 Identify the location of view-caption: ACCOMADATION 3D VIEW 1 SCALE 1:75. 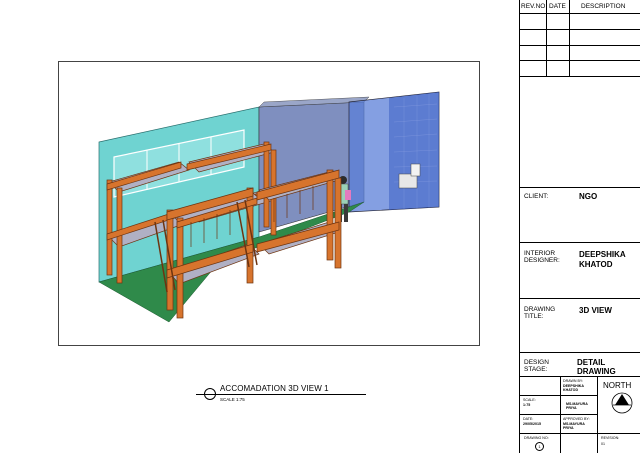
(306, 395).